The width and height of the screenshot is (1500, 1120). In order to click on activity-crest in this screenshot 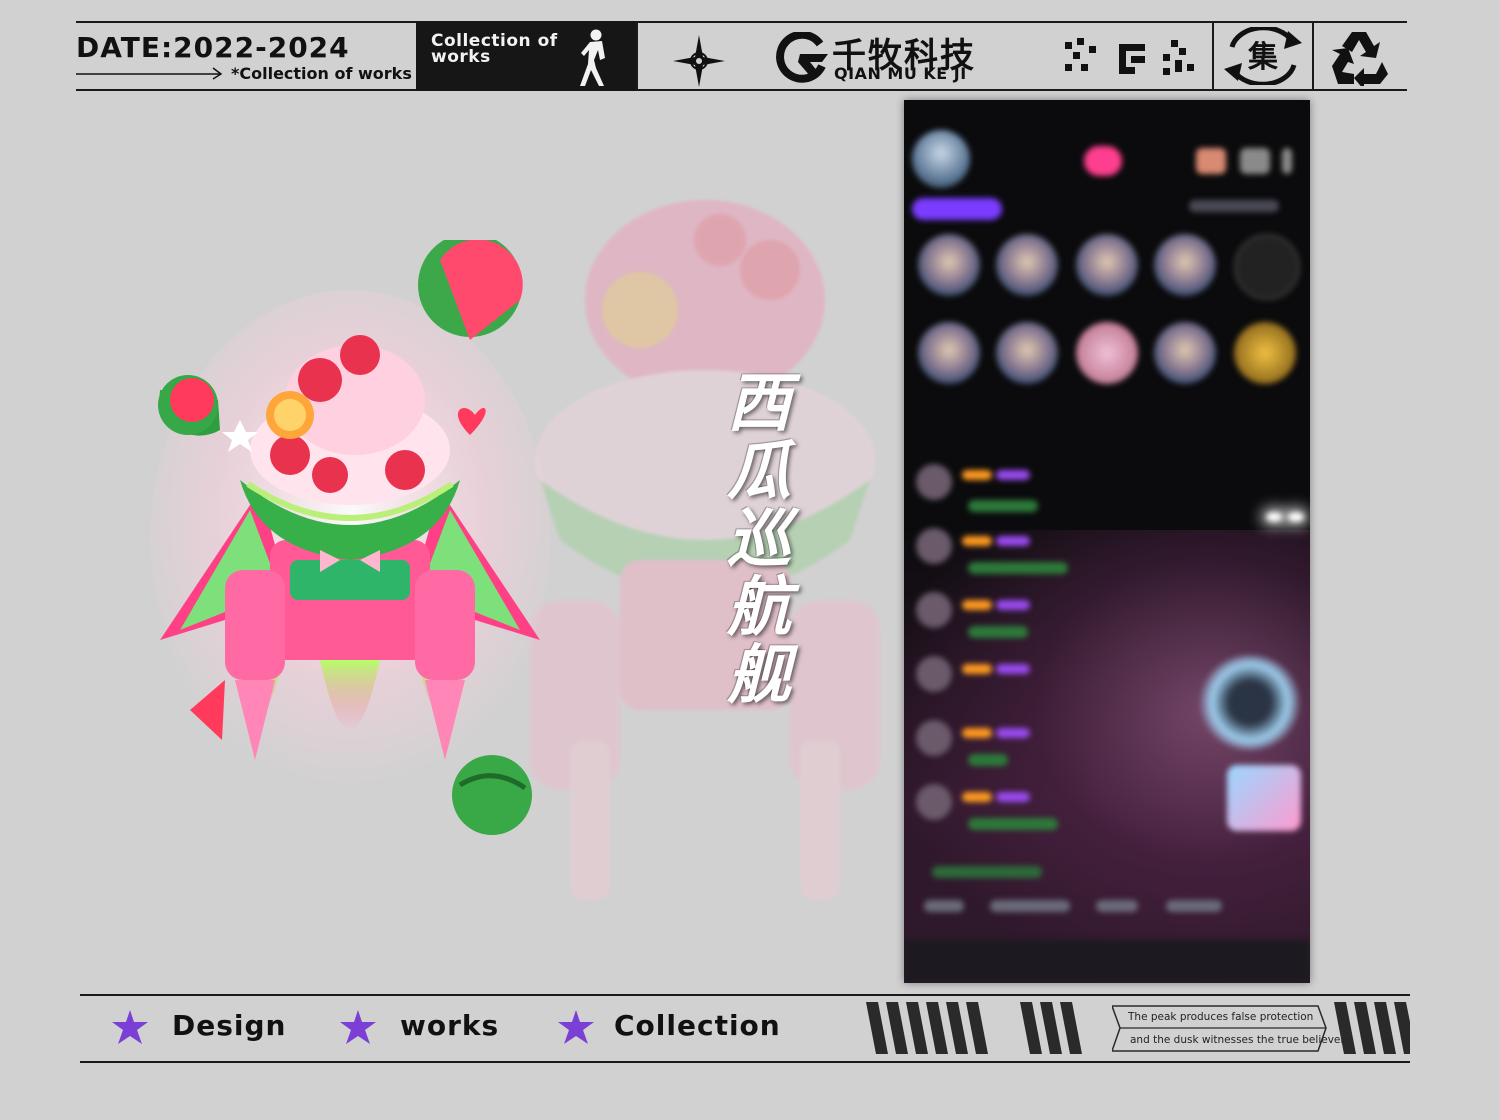, I will do `click(1250, 702)`.